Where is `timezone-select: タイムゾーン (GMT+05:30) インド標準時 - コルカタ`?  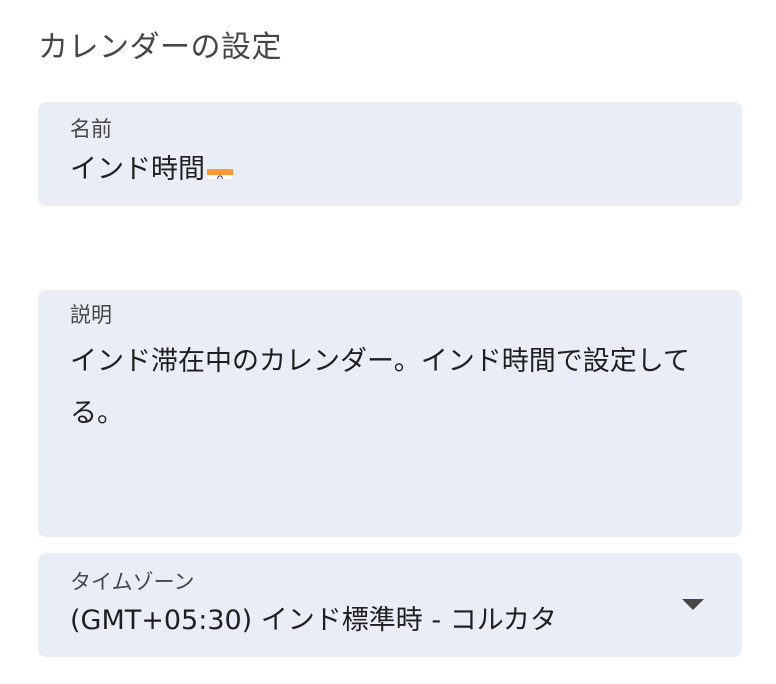
timezone-select: タイムゾーン (GMT+05:30) インド標準時 - コルカタ is located at coordinates (390, 605).